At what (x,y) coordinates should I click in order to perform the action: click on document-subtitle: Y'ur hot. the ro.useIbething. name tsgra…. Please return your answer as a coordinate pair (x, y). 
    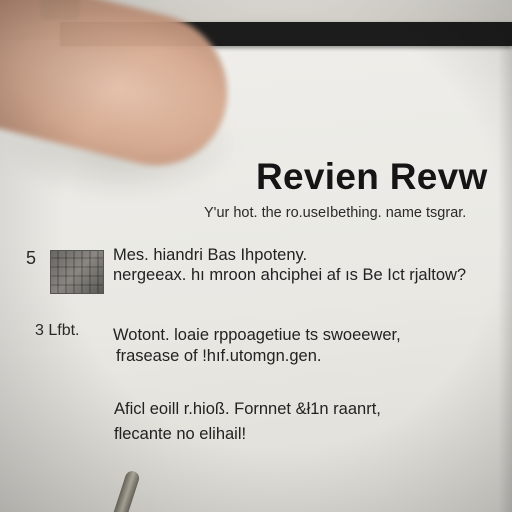
    Looking at the image, I should click on (335, 213).